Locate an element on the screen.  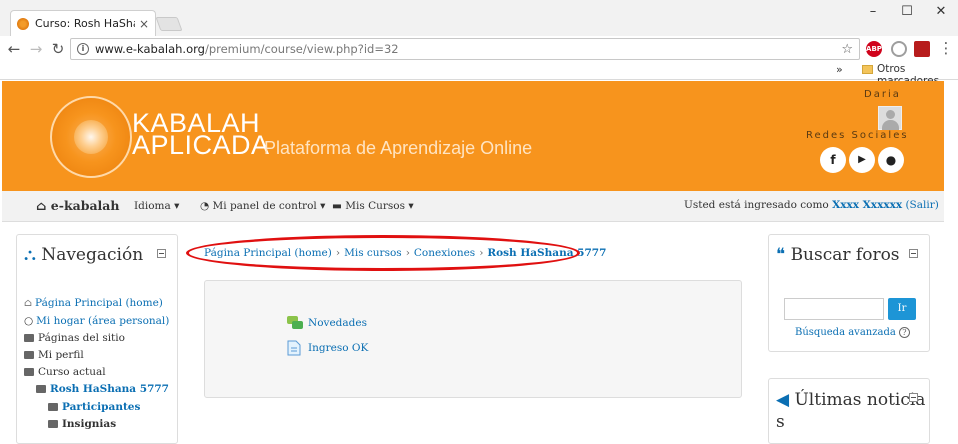
nav-item-curso-actual-label: Curso actual is located at coordinates (72, 372).